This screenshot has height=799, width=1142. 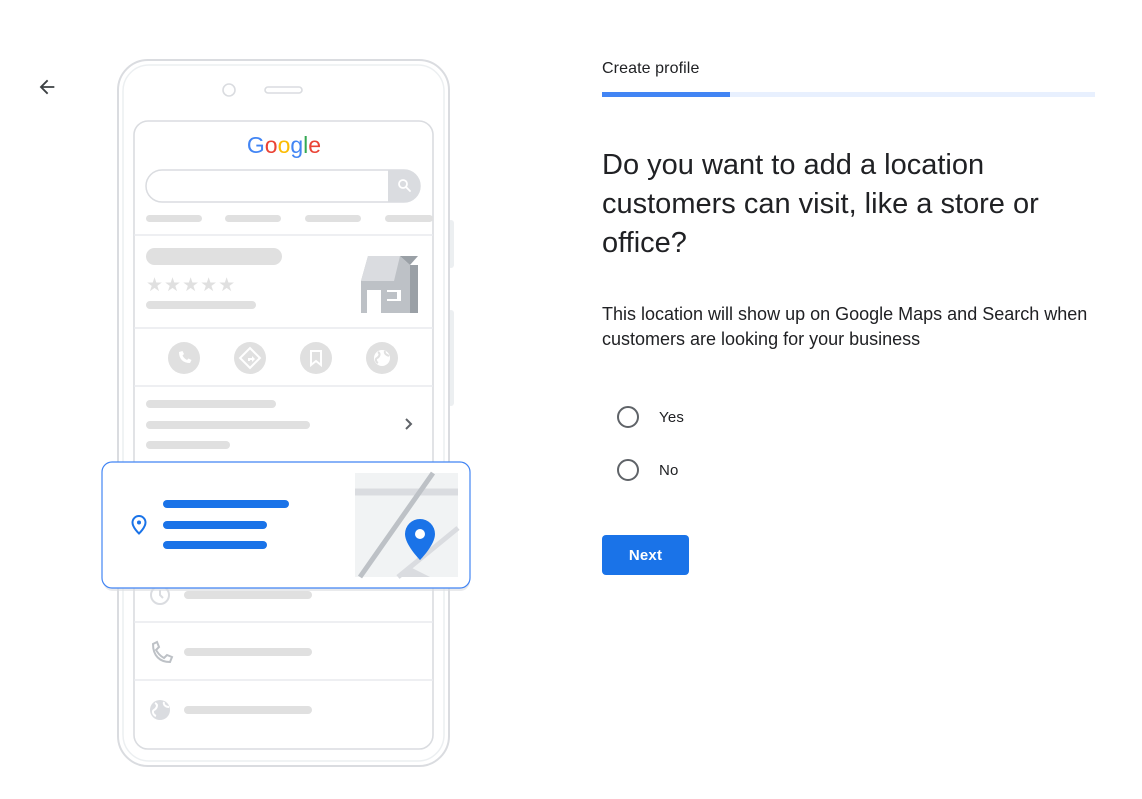 I want to click on radio-label-no: No, so click(x=669, y=470).